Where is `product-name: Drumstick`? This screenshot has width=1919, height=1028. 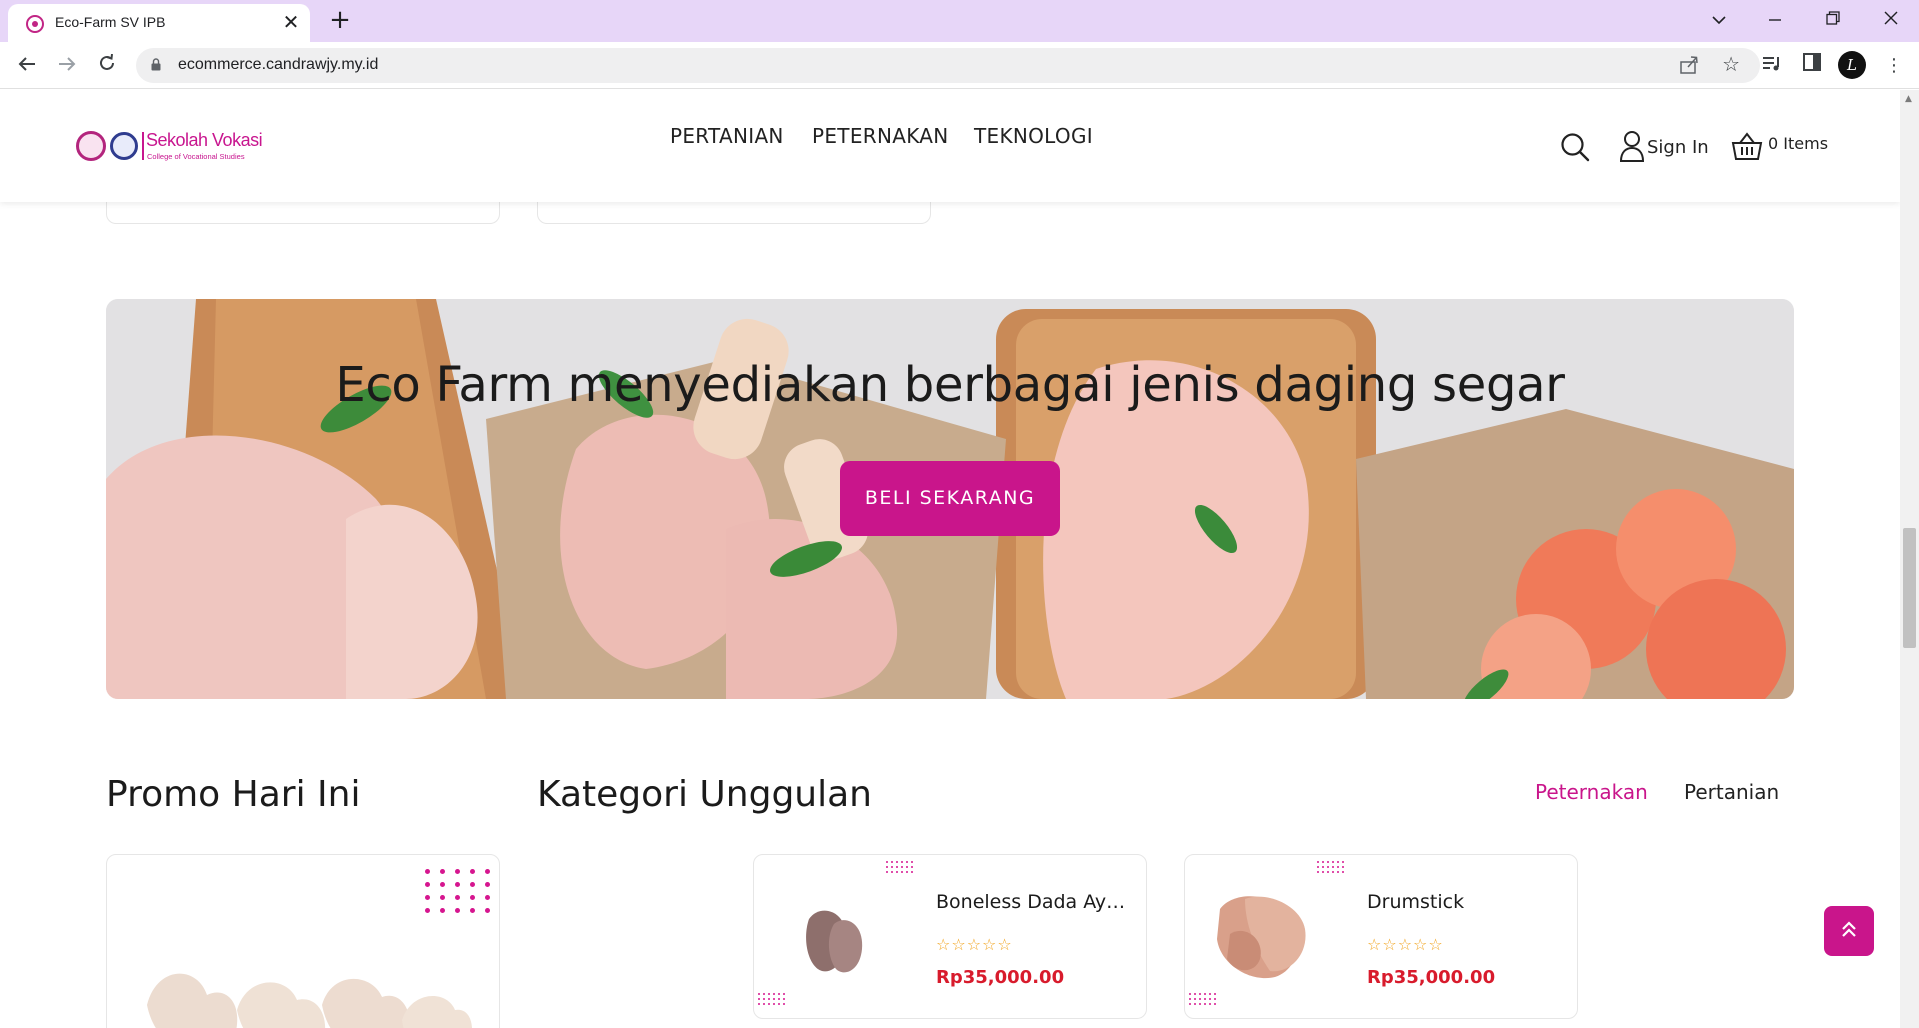
product-name: Drumstick is located at coordinates (1467, 902).